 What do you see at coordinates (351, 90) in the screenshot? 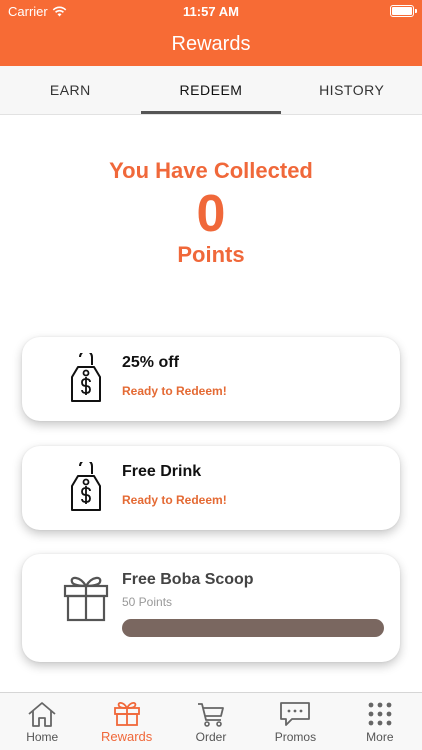
I see `tab-history: HISTORY` at bounding box center [351, 90].